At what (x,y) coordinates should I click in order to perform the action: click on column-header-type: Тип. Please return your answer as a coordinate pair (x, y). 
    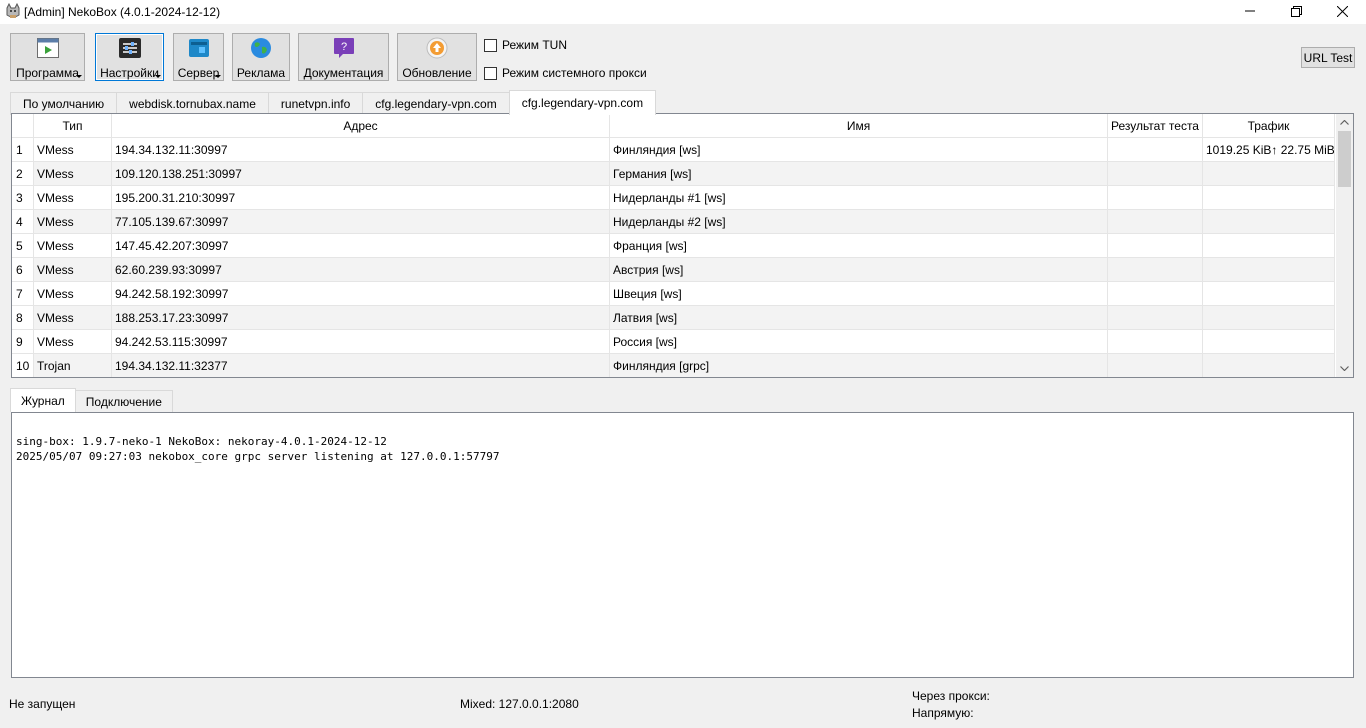
    Looking at the image, I should click on (73, 126).